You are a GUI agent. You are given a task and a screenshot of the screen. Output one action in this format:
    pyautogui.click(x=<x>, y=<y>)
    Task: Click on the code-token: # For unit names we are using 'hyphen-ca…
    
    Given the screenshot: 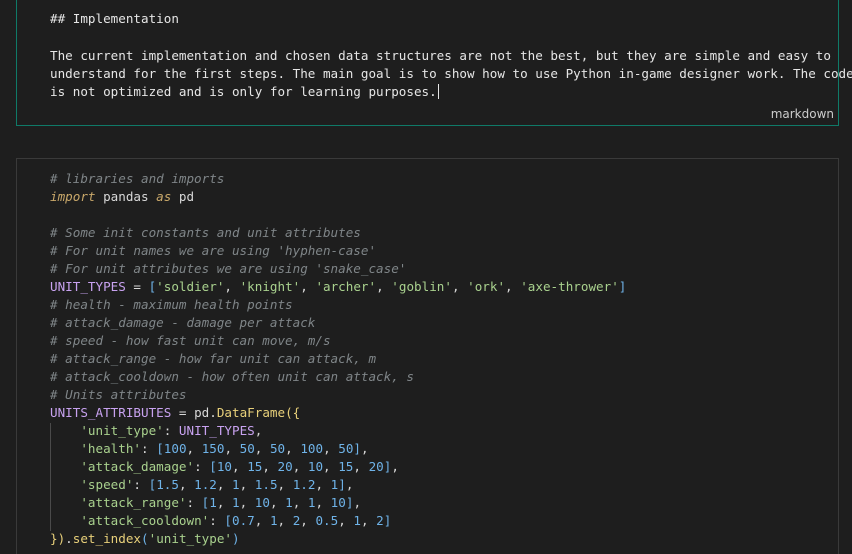 What is the action you would take?
    pyautogui.click(x=213, y=250)
    